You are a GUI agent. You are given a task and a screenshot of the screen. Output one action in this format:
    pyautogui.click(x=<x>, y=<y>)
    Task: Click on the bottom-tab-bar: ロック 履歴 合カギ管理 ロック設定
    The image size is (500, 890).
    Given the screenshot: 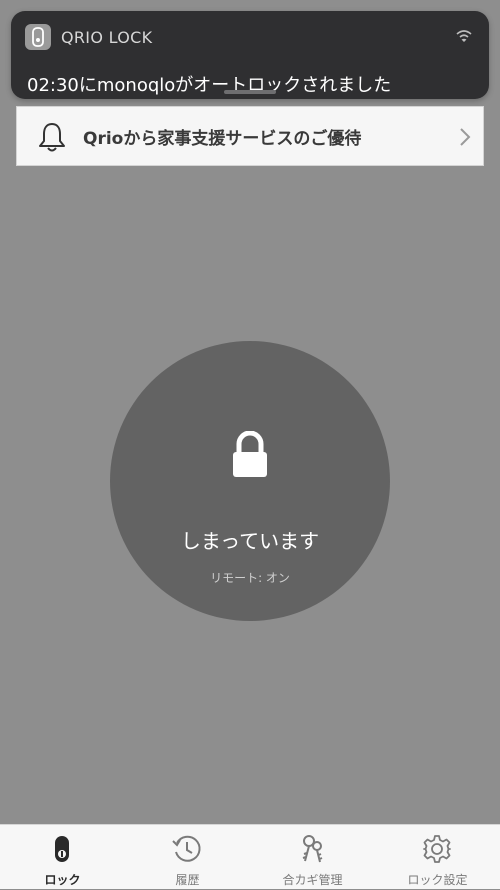 What is the action you would take?
    pyautogui.click(x=250, y=856)
    